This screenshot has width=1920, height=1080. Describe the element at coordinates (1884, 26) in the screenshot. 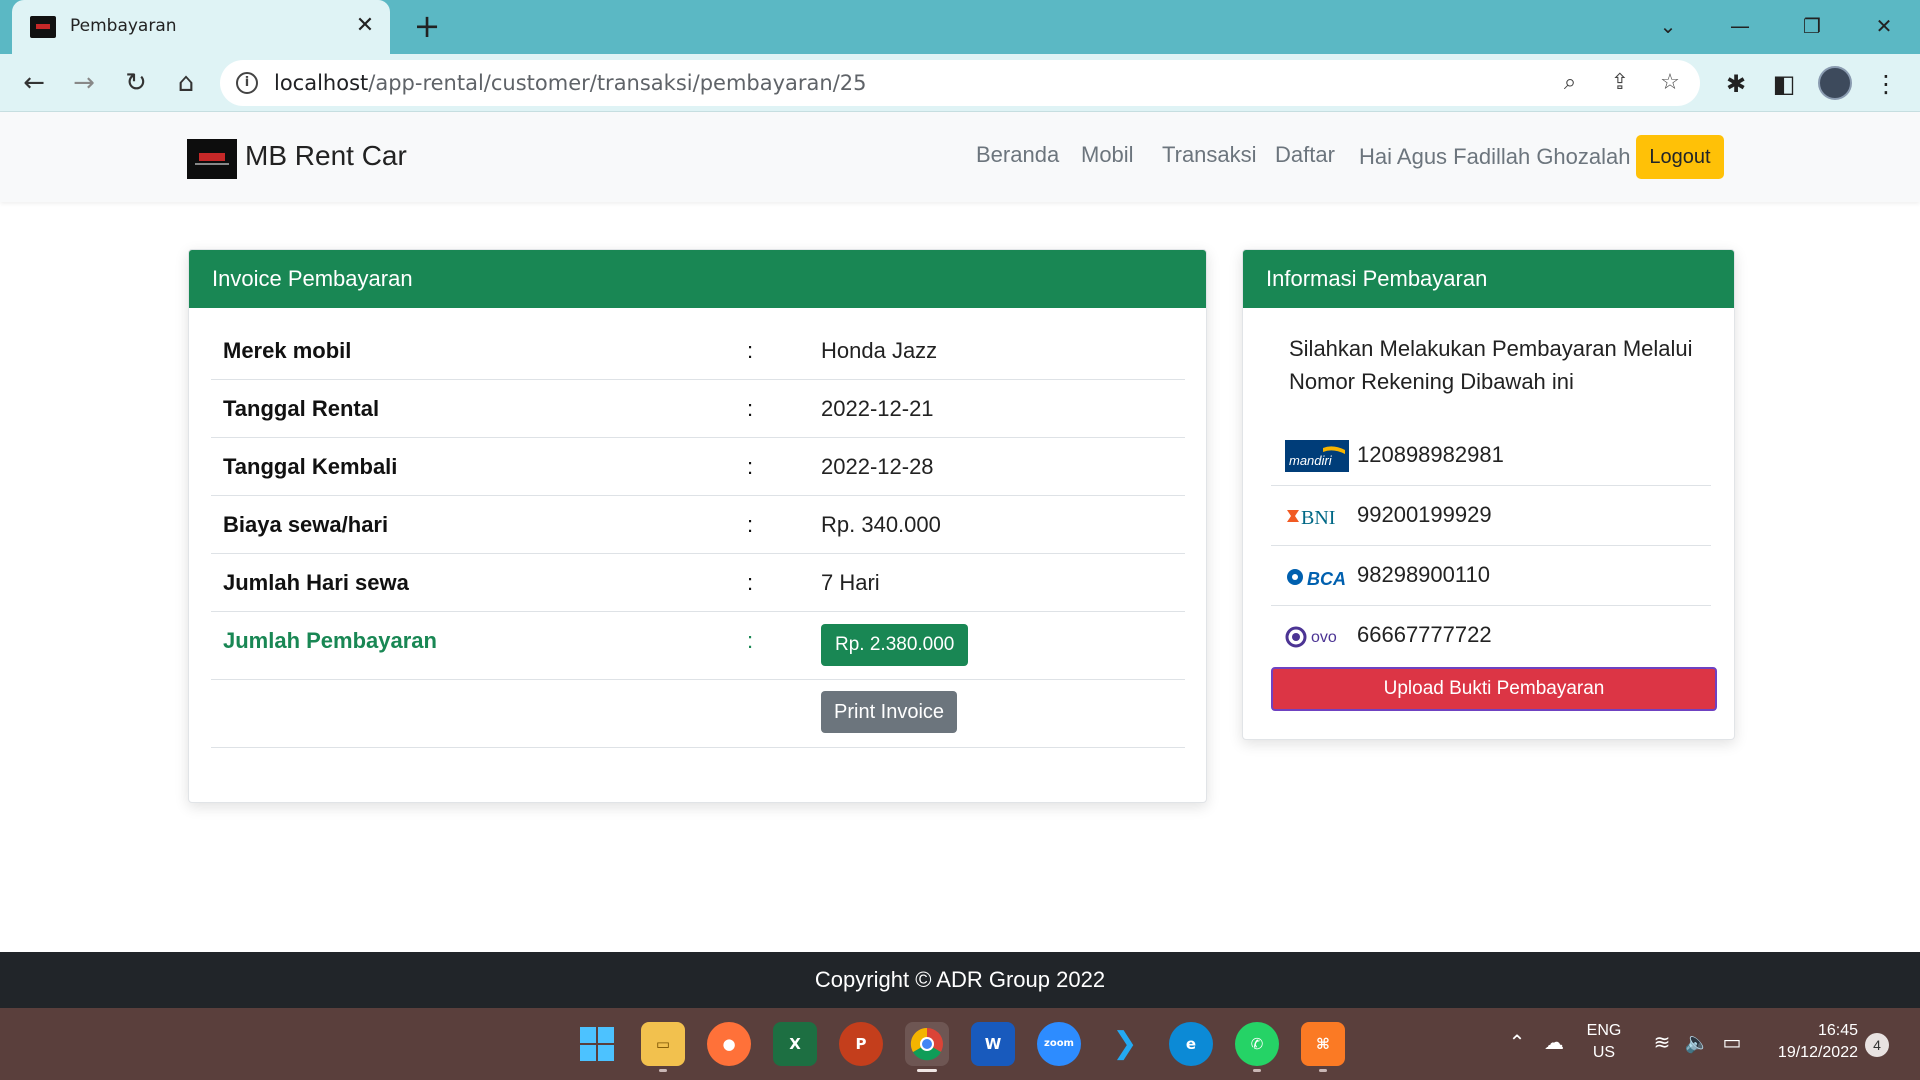

I see `close-window-button: ✕` at that location.